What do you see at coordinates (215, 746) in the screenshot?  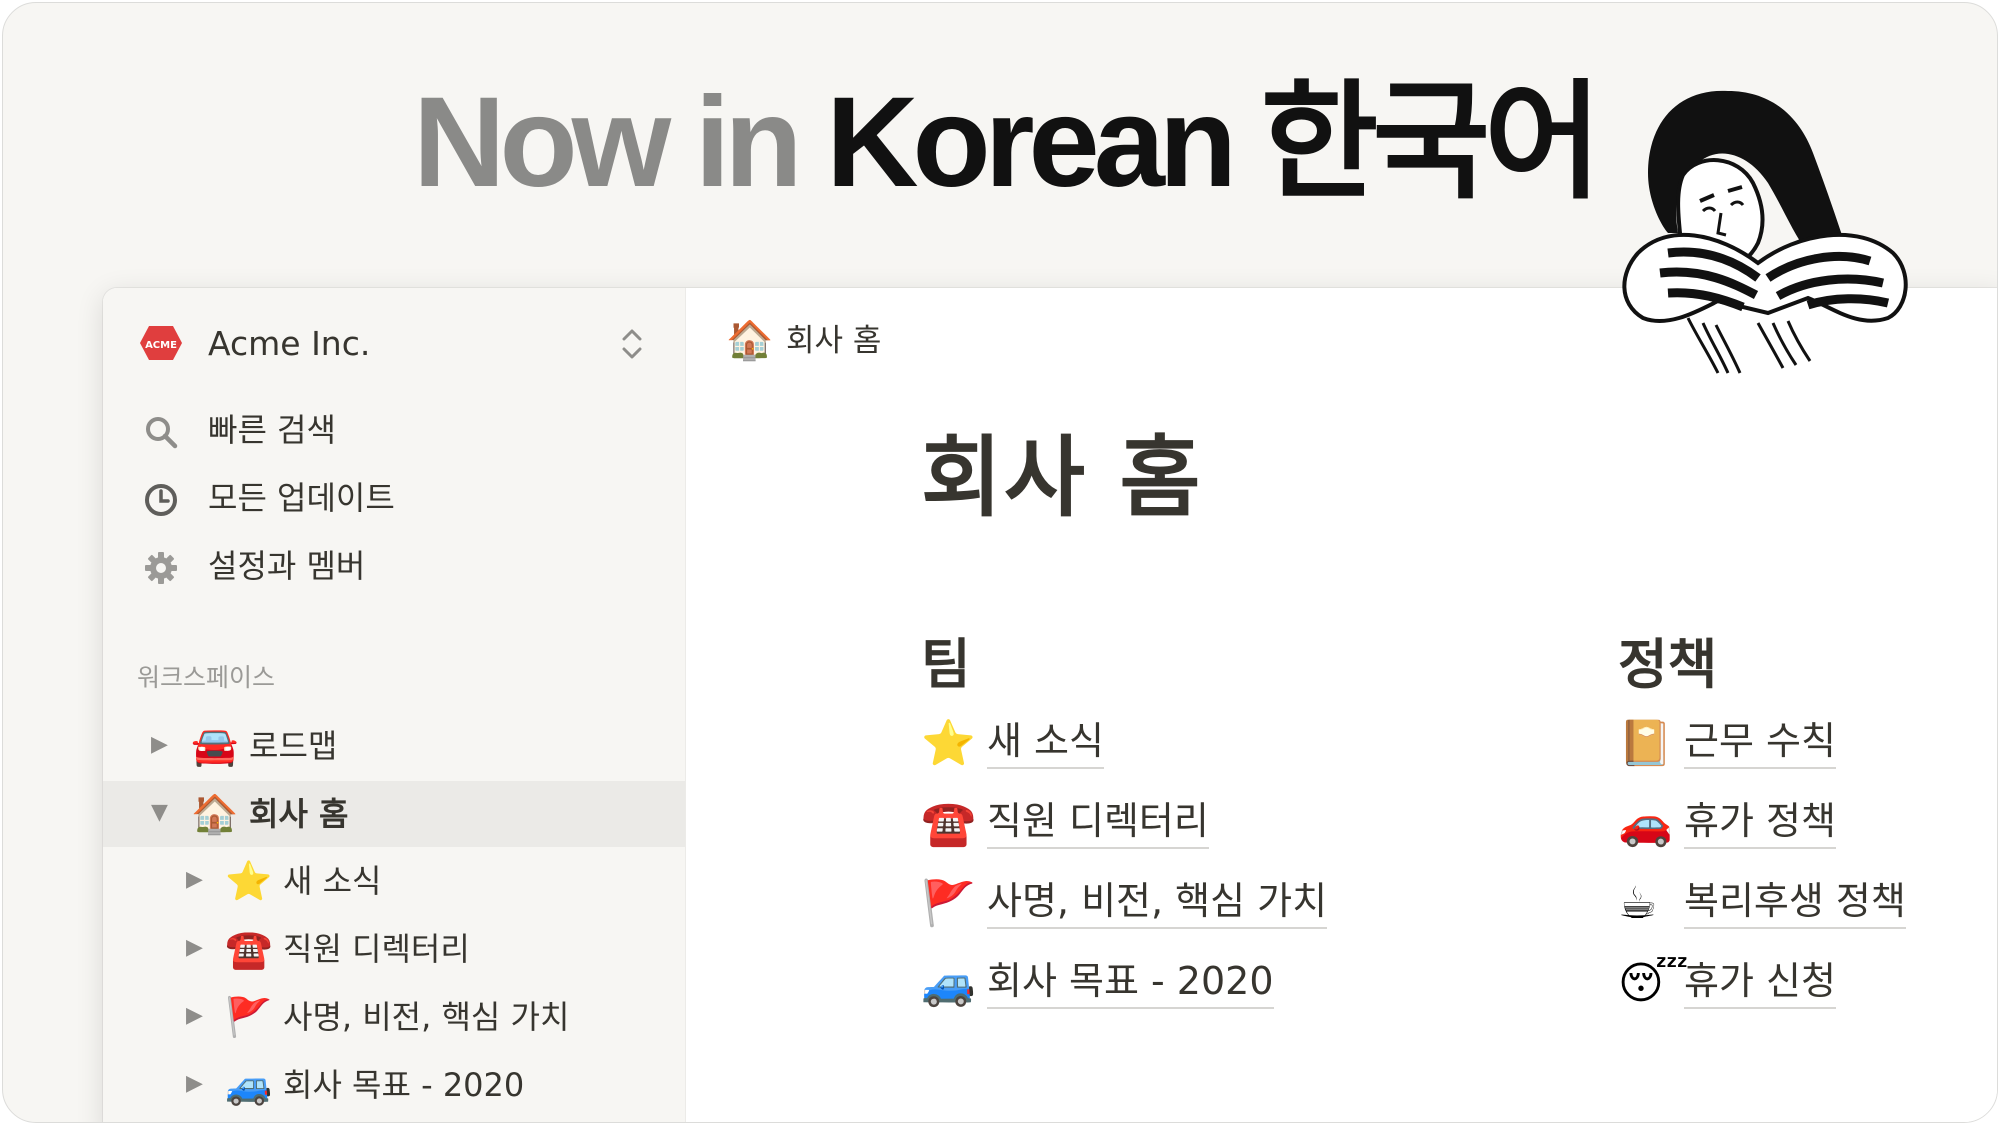 I see `car-icon: 🚘` at bounding box center [215, 746].